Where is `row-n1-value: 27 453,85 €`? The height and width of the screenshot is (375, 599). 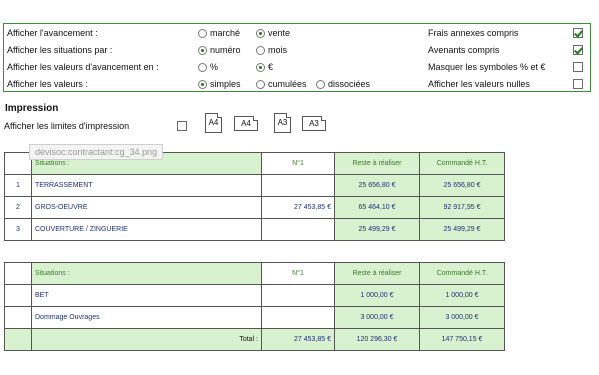
row-n1-value: 27 453,85 € is located at coordinates (298, 207).